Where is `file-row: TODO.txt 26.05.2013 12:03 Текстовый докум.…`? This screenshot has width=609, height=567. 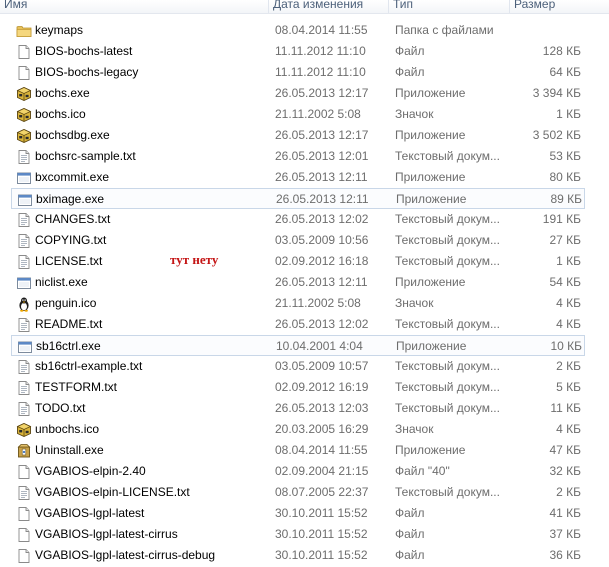
file-row: TODO.txt 26.05.2013 12:03 Текстовый докум.… is located at coordinates (298, 408).